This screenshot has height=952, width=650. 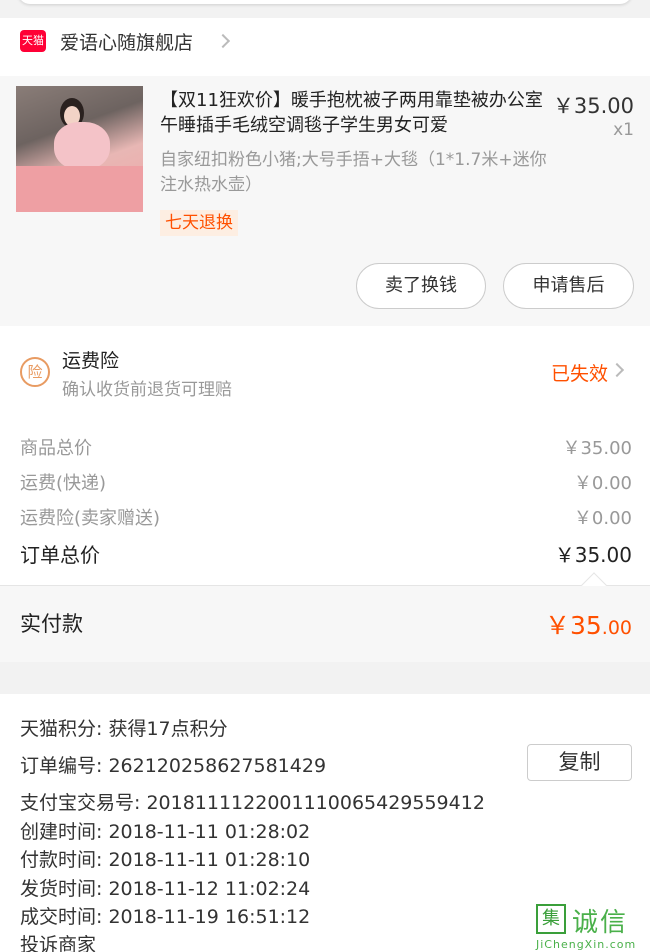 What do you see at coordinates (56, 448) in the screenshot?
I see `summary-label: 商品总价` at bounding box center [56, 448].